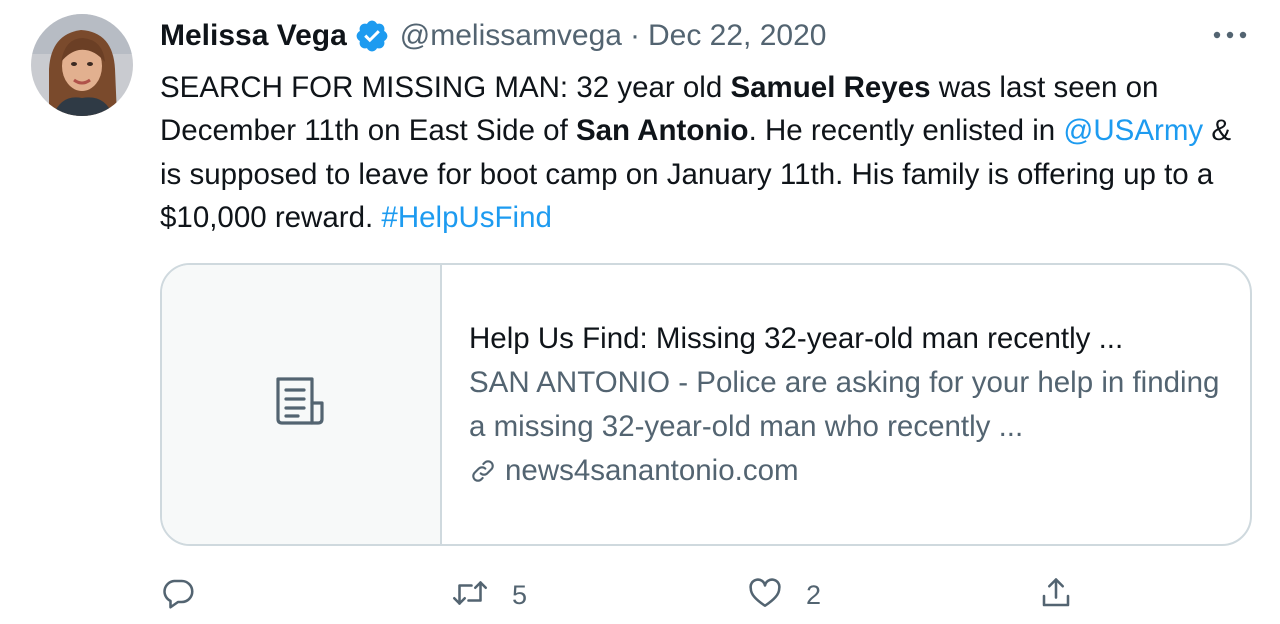 The width and height of the screenshot is (1280, 624). Describe the element at coordinates (372, 36) in the screenshot. I see `verified-badge-icon` at that location.